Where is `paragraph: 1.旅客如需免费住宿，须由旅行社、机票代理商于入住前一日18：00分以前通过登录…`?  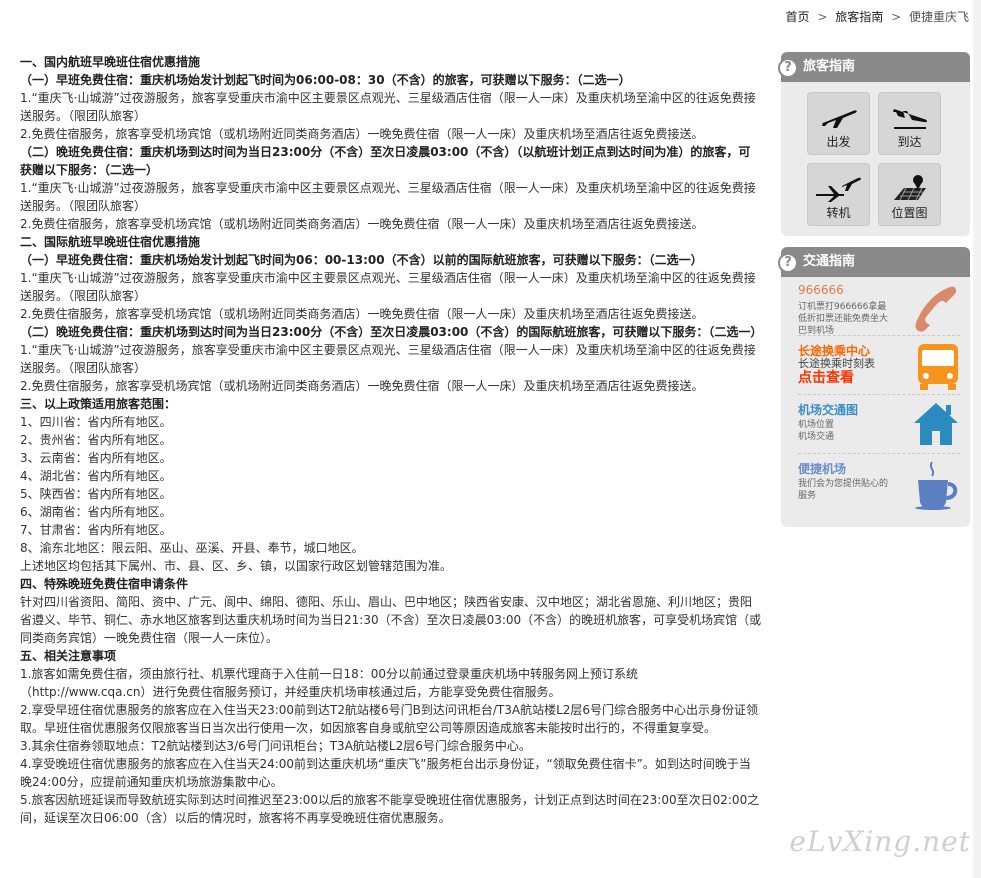 paragraph: 1.旅客如需免费住宿，须由旅行社、机票代理商于入住前一日18：00分以前通过登录… is located at coordinates (329, 683).